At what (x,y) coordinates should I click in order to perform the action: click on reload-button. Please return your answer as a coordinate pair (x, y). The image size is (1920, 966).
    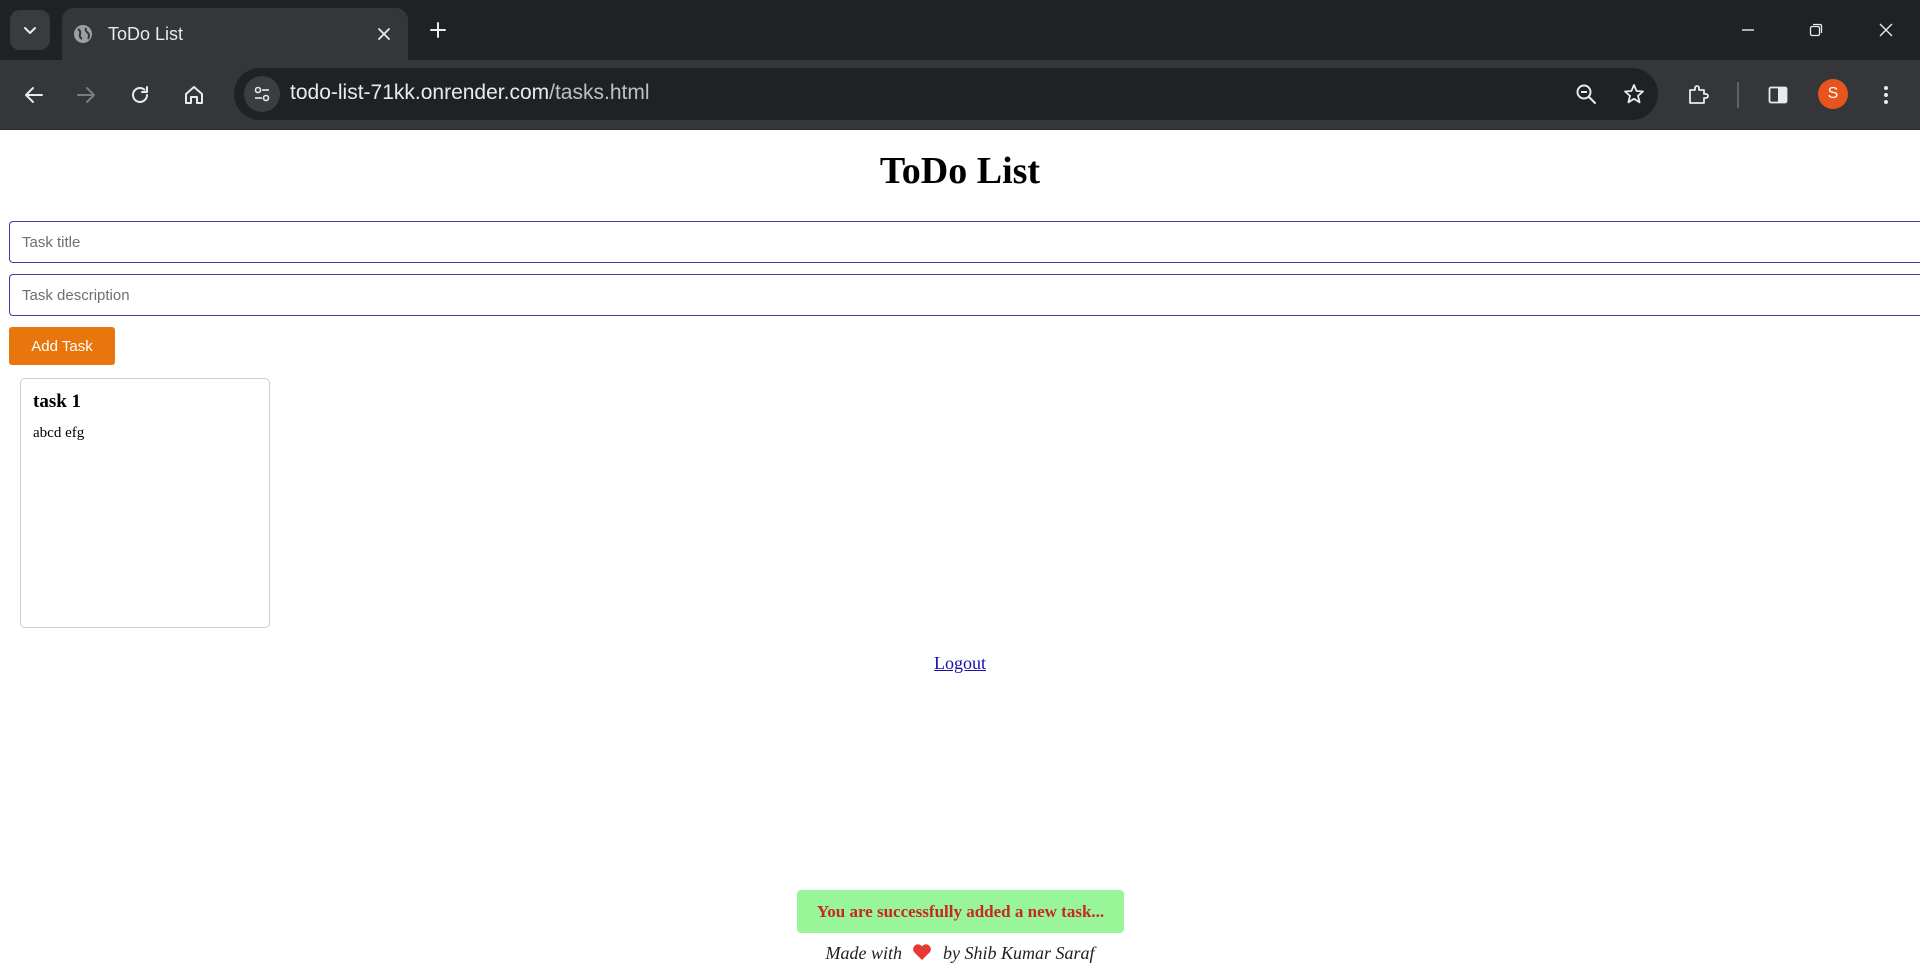
    Looking at the image, I should click on (140, 95).